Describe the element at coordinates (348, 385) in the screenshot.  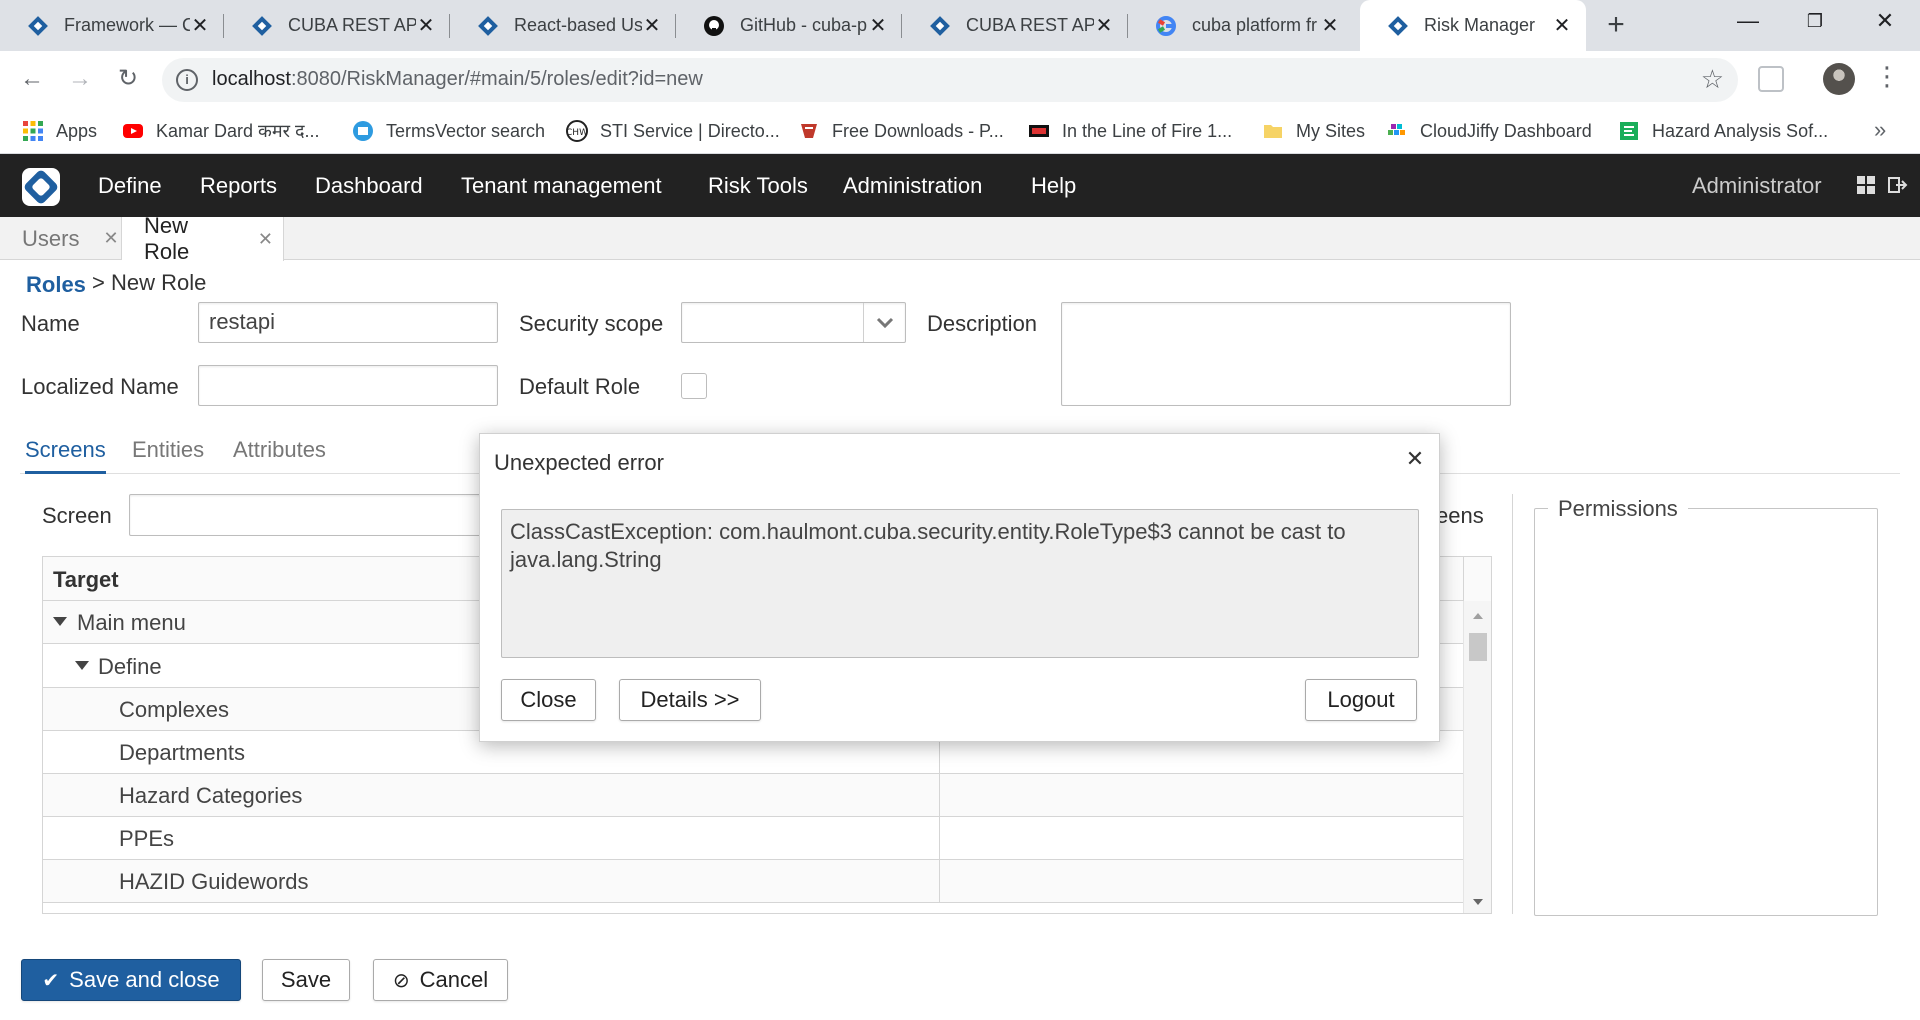
I see `localized-name-field` at that location.